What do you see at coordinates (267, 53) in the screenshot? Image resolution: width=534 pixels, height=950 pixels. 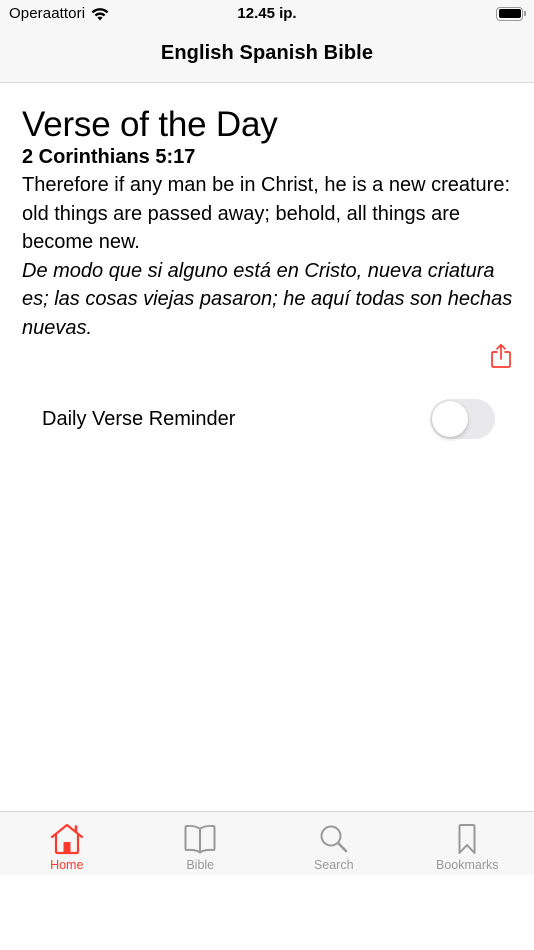 I see `nav-title: English Spanish Bible` at bounding box center [267, 53].